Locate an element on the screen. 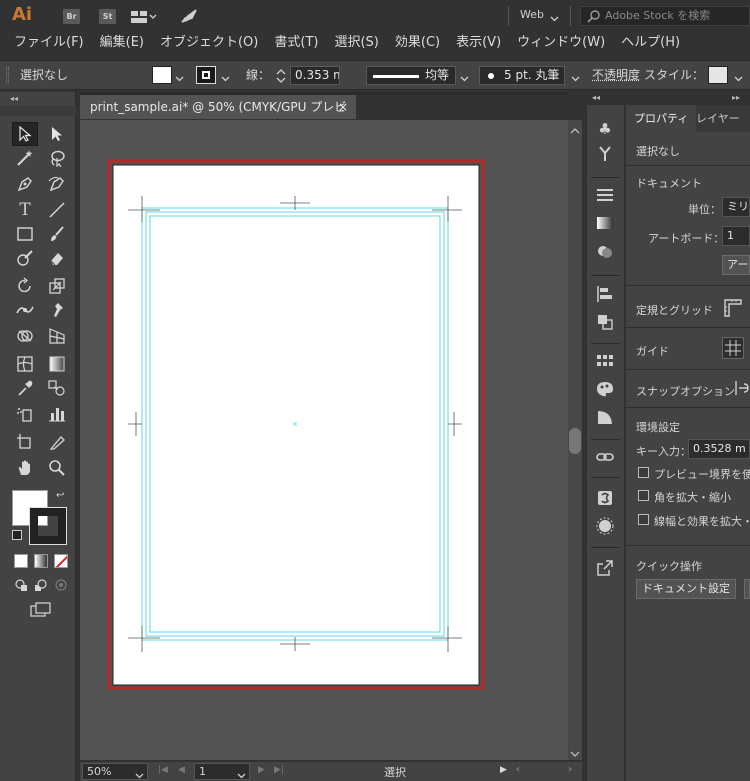  menu-view: 表示(V) is located at coordinates (478, 43).